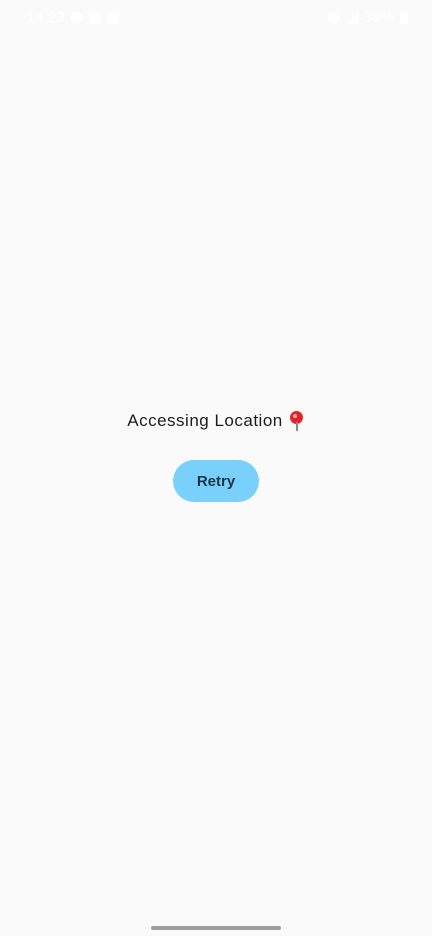  Describe the element at coordinates (216, 928) in the screenshot. I see `home-indicator` at that location.